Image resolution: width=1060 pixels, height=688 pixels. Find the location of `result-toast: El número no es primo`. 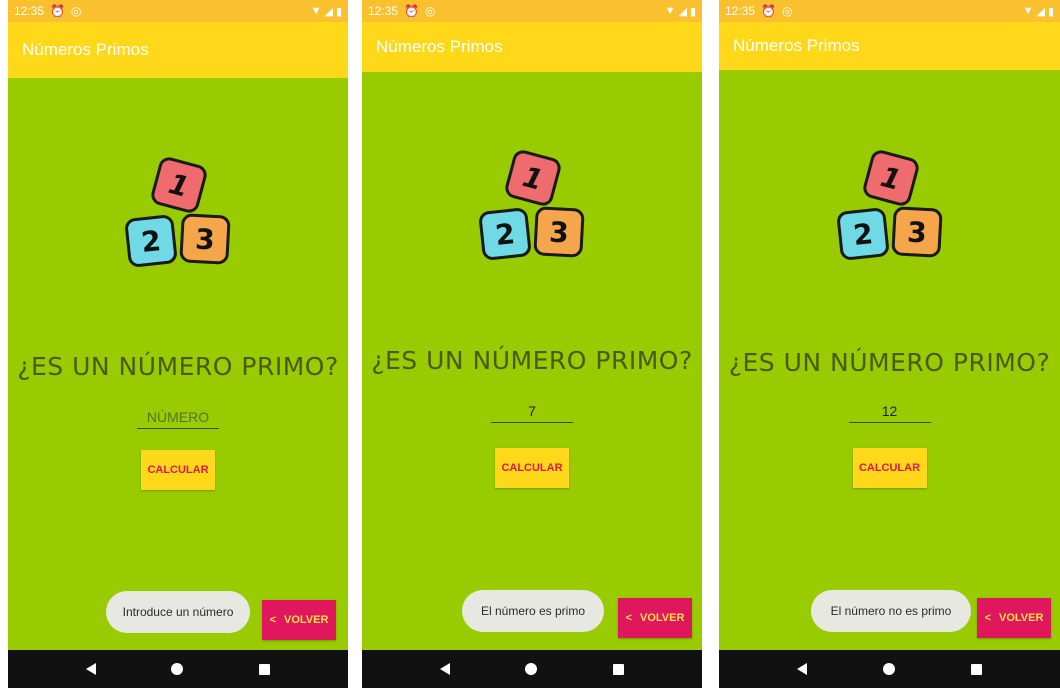

result-toast: El número no es primo is located at coordinates (891, 611).